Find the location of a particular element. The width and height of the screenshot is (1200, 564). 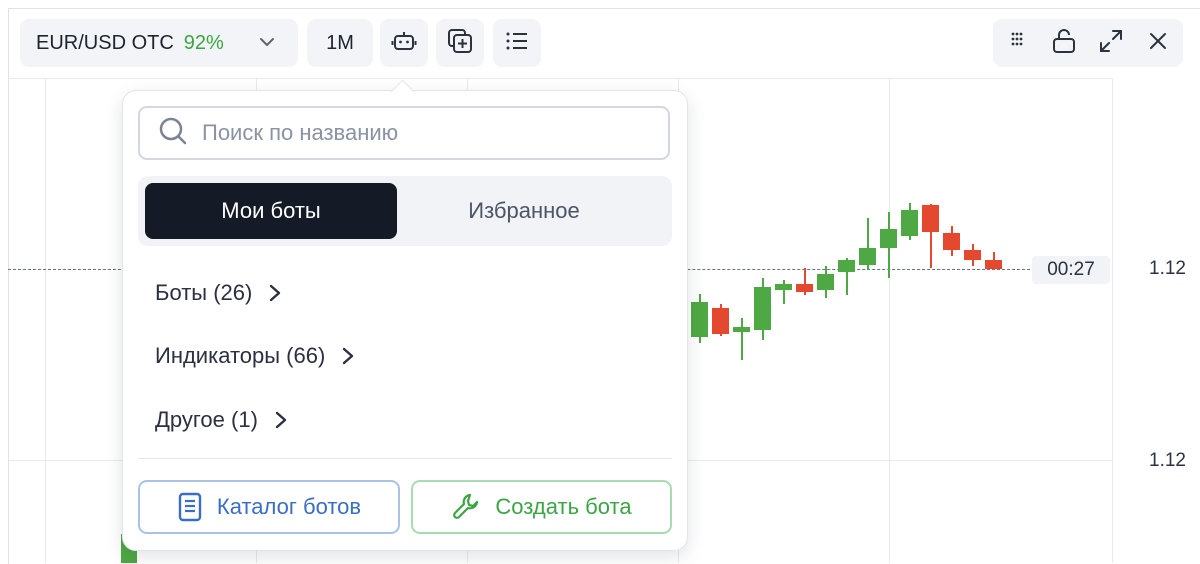

drag-handle is located at coordinates (1016, 43).